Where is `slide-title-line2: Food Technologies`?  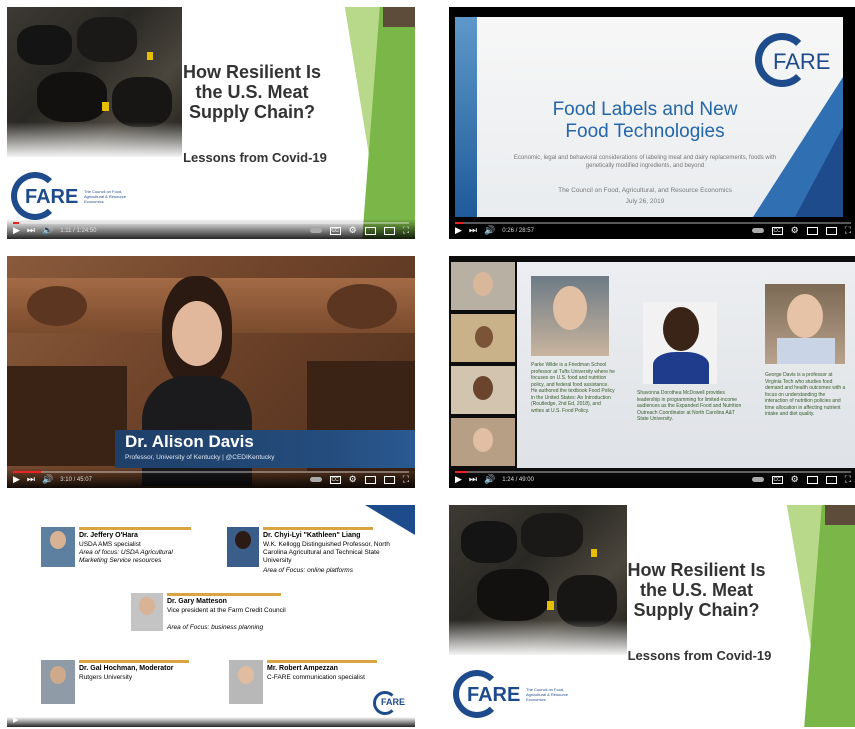 slide-title-line2: Food Technologies is located at coordinates (645, 131).